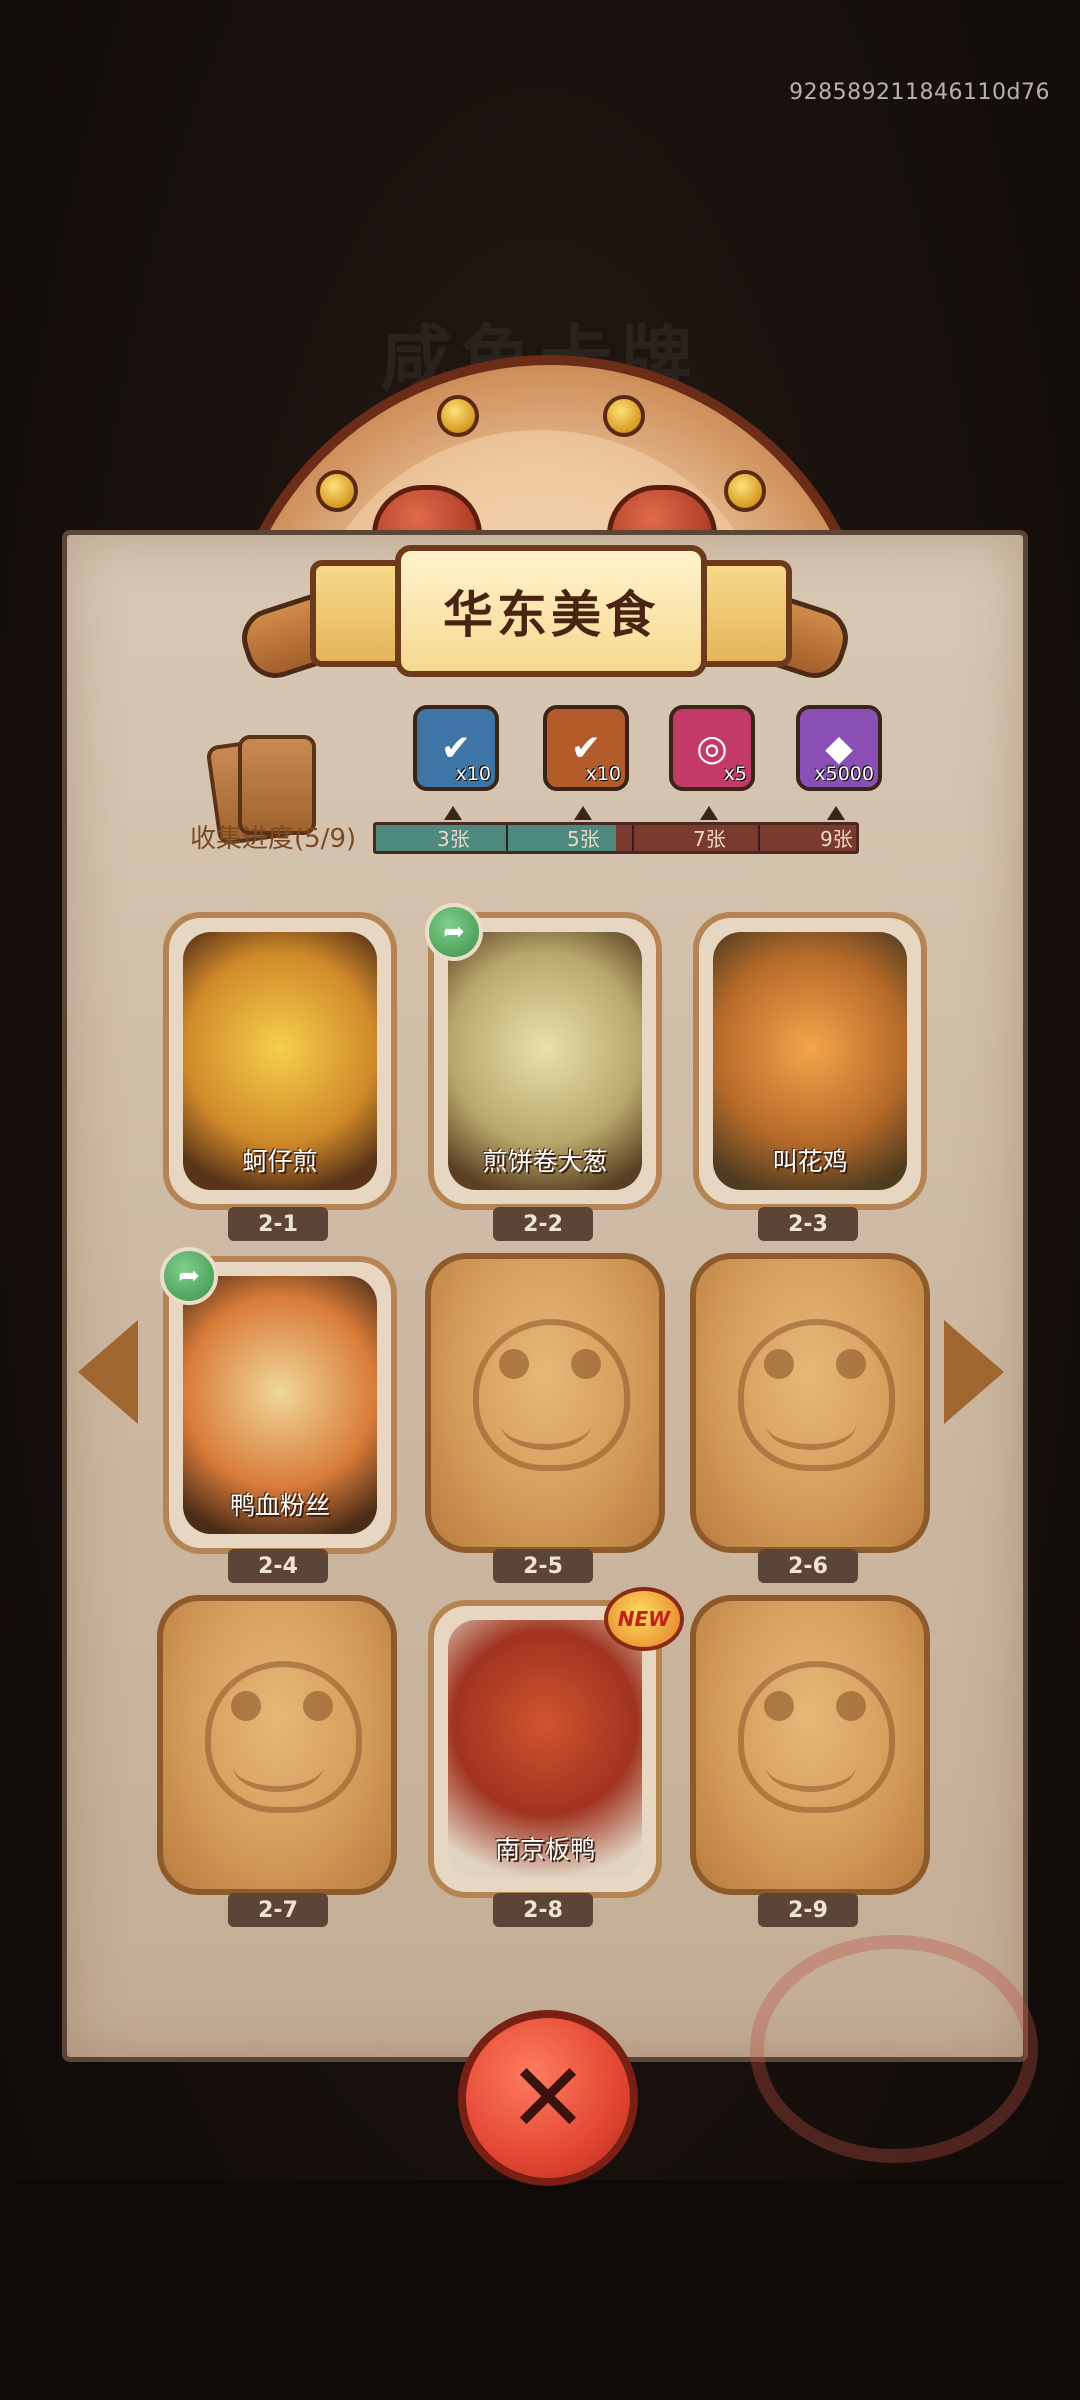 The height and width of the screenshot is (2400, 1080). I want to click on reward-crystal: ◆ x5000, so click(839, 748).